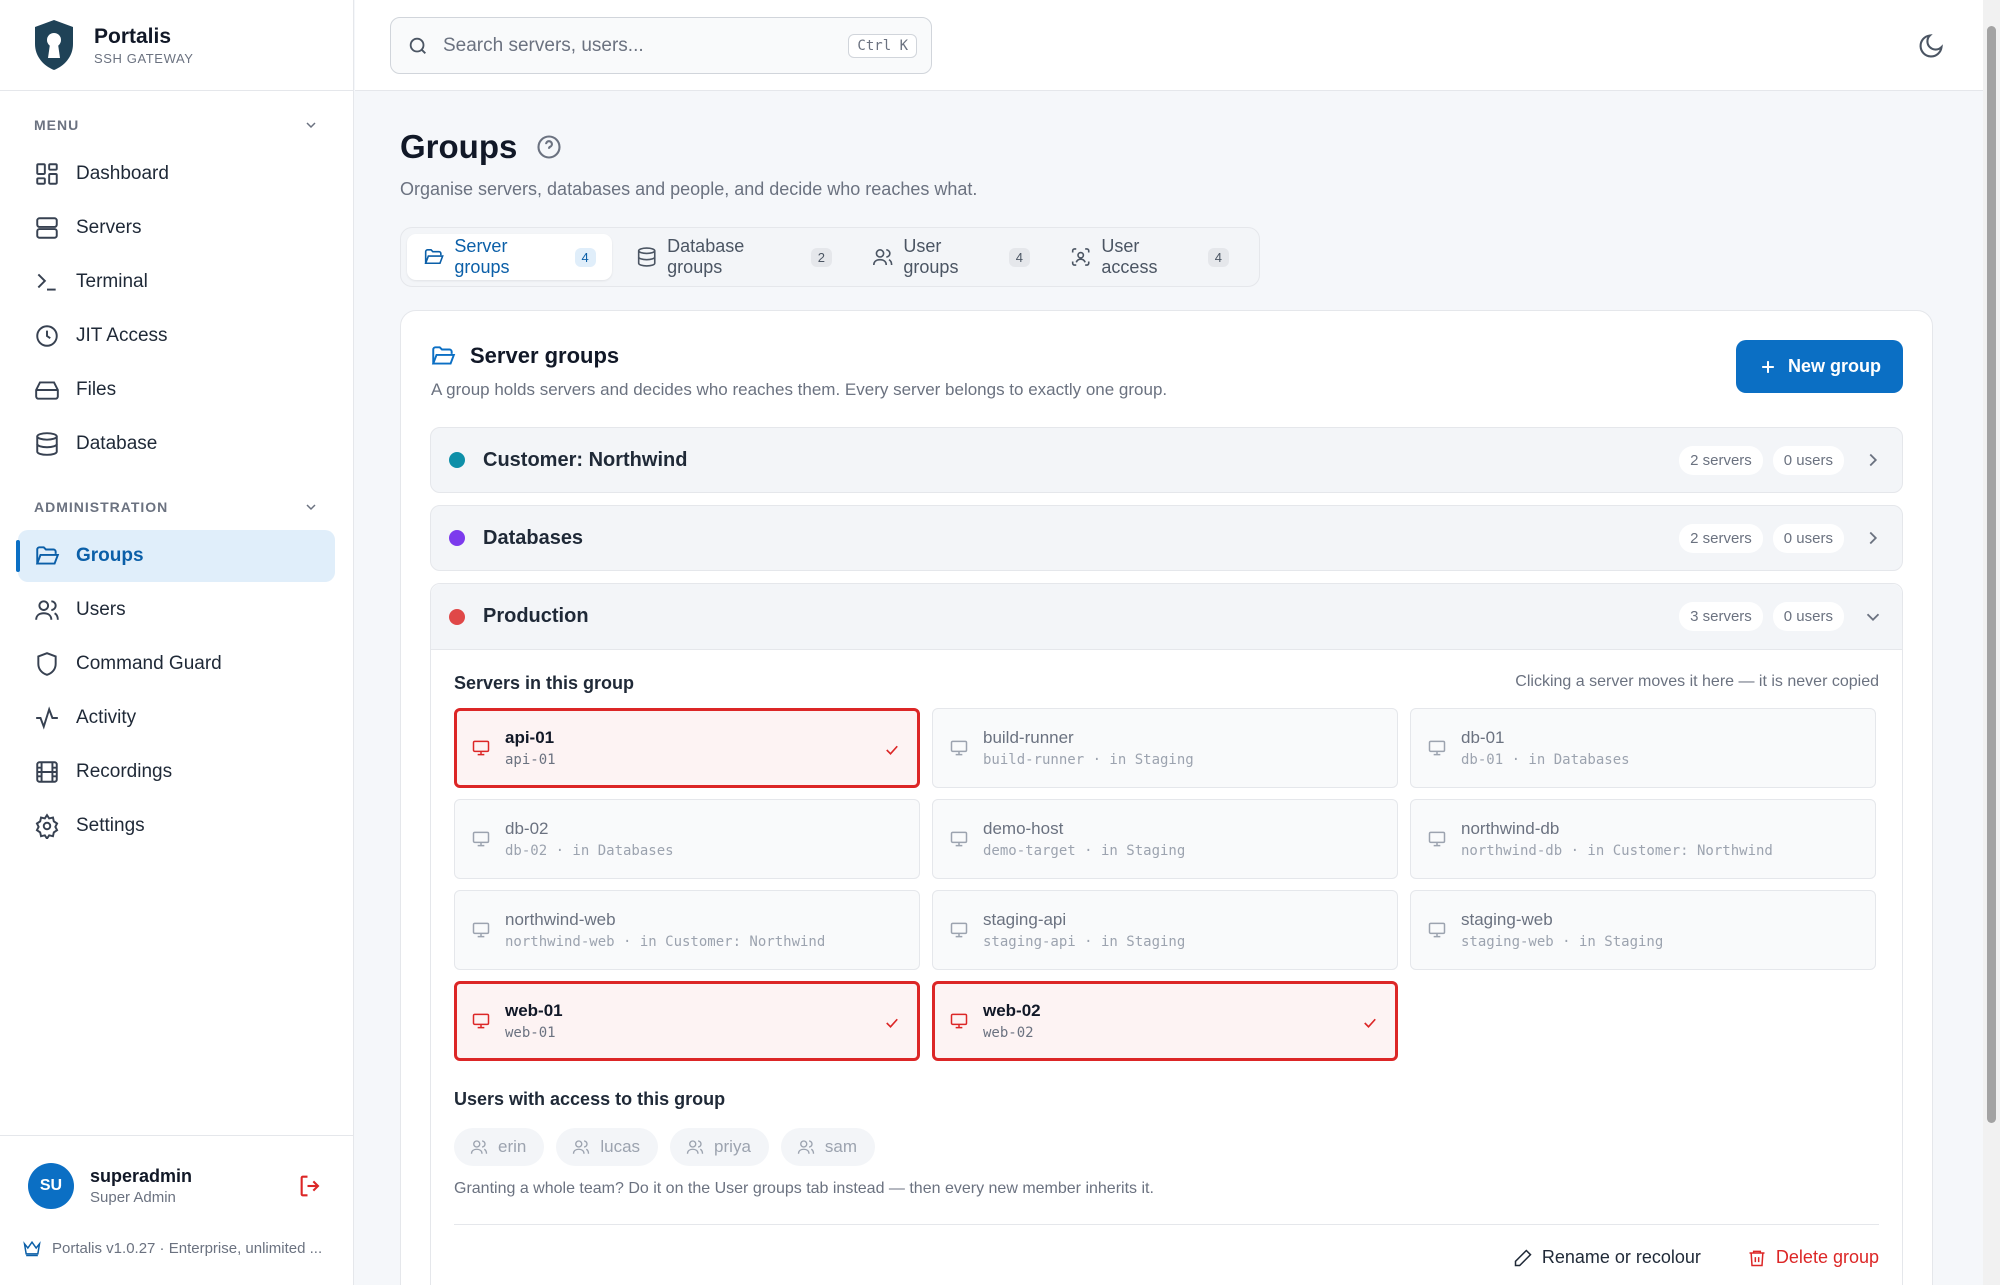 The width and height of the screenshot is (2000, 1285). Describe the element at coordinates (1607, 1257) in the screenshot. I see `rename-group-button: Rename or recolour` at that location.